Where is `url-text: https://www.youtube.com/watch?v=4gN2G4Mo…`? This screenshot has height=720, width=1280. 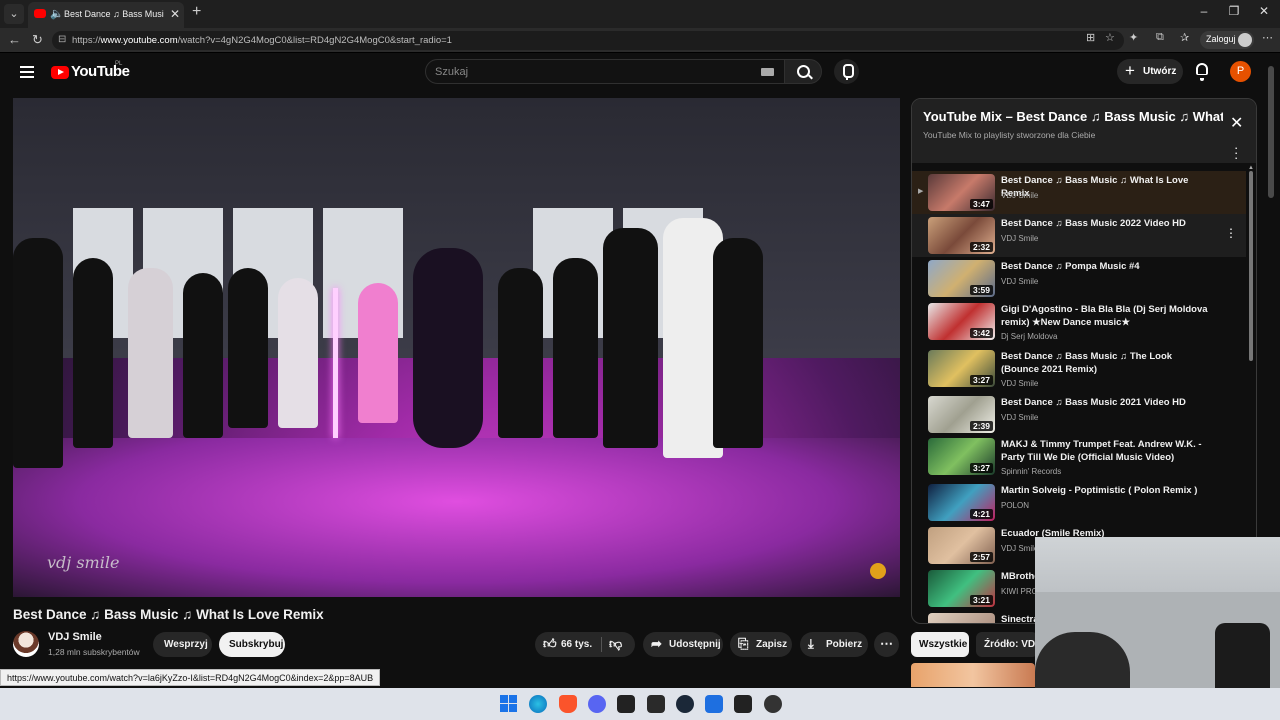 url-text: https://www.youtube.com/watch?v=4gN2G4Mo… is located at coordinates (262, 40).